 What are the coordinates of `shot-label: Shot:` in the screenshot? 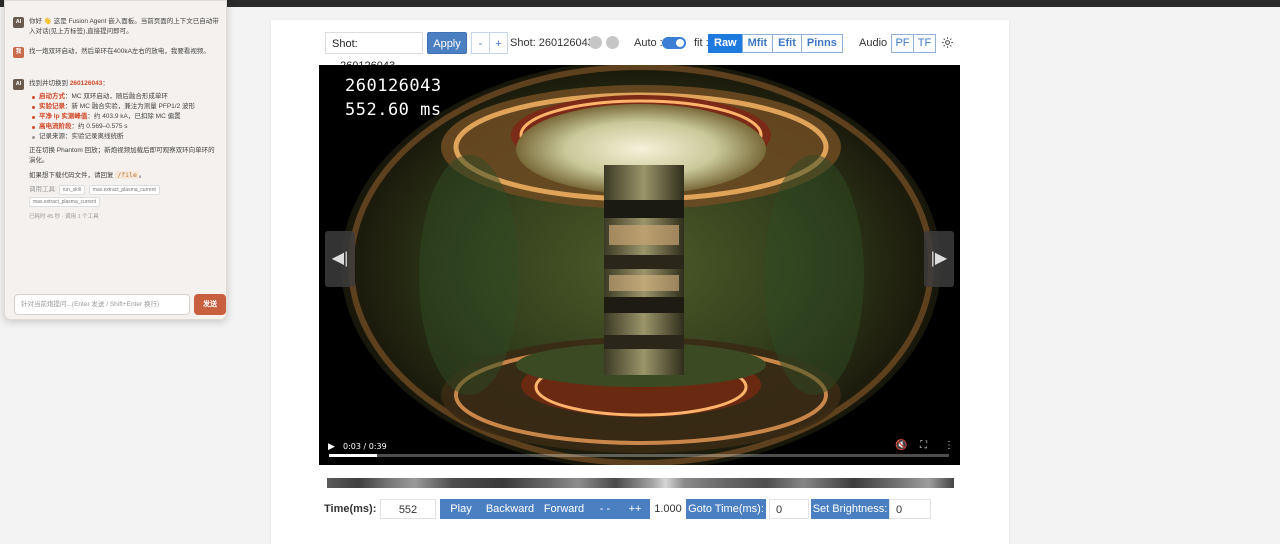 It's located at (345, 44).